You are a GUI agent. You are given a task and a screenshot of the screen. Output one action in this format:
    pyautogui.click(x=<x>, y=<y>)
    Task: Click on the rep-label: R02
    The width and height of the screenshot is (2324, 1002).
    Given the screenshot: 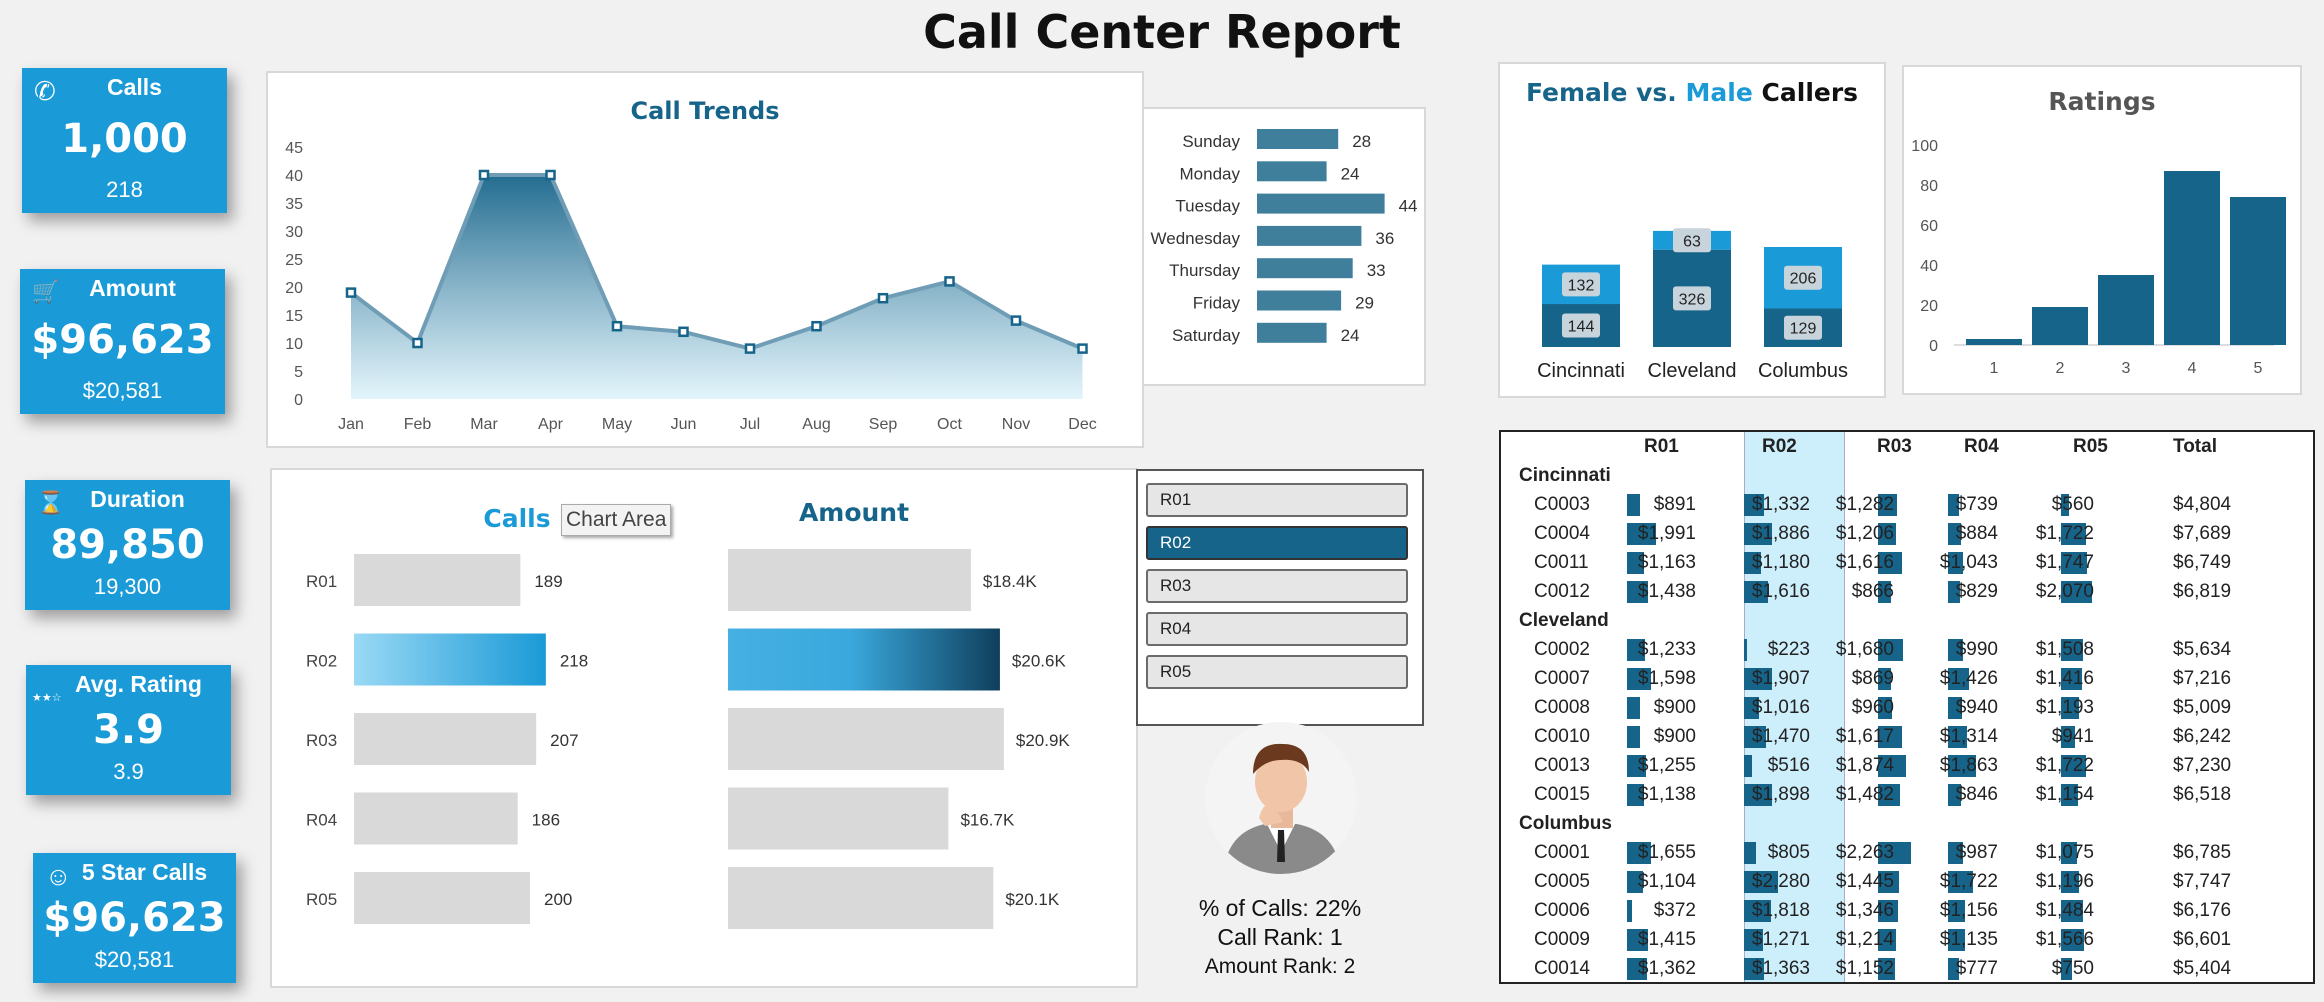 What is the action you would take?
    pyautogui.click(x=321, y=661)
    